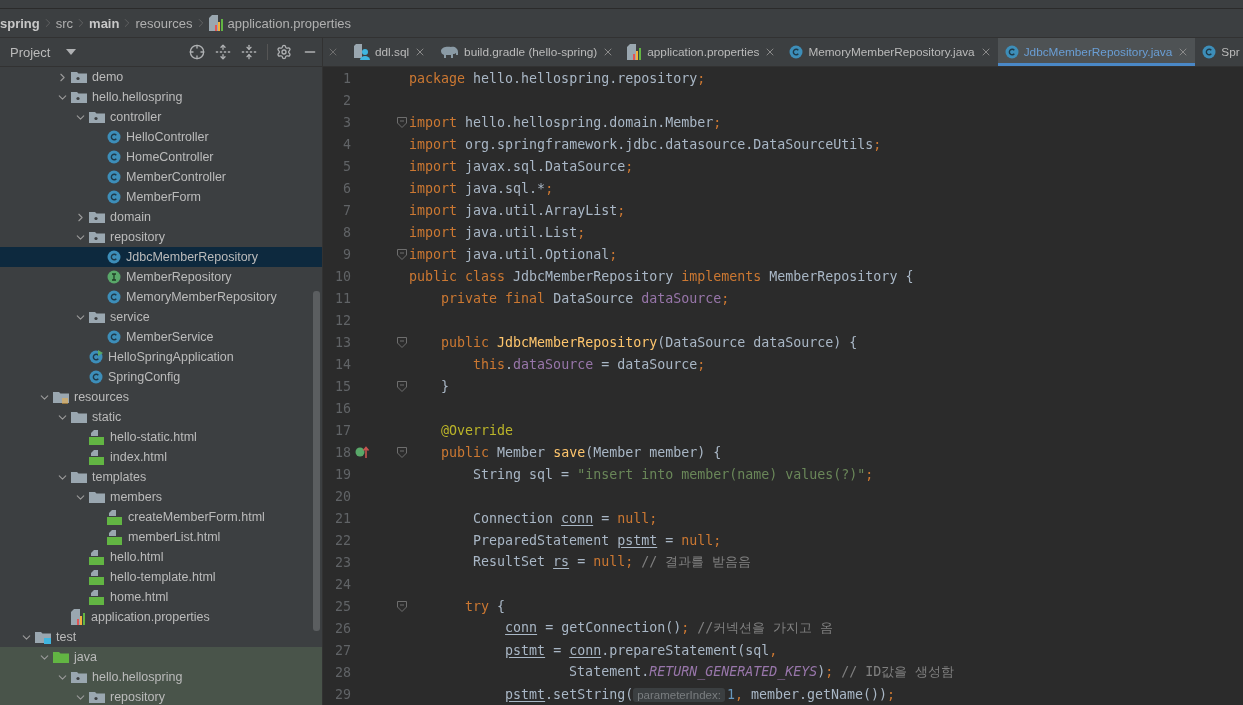 Image resolution: width=1243 pixels, height=705 pixels. I want to click on tree-item: domain, so click(161, 217).